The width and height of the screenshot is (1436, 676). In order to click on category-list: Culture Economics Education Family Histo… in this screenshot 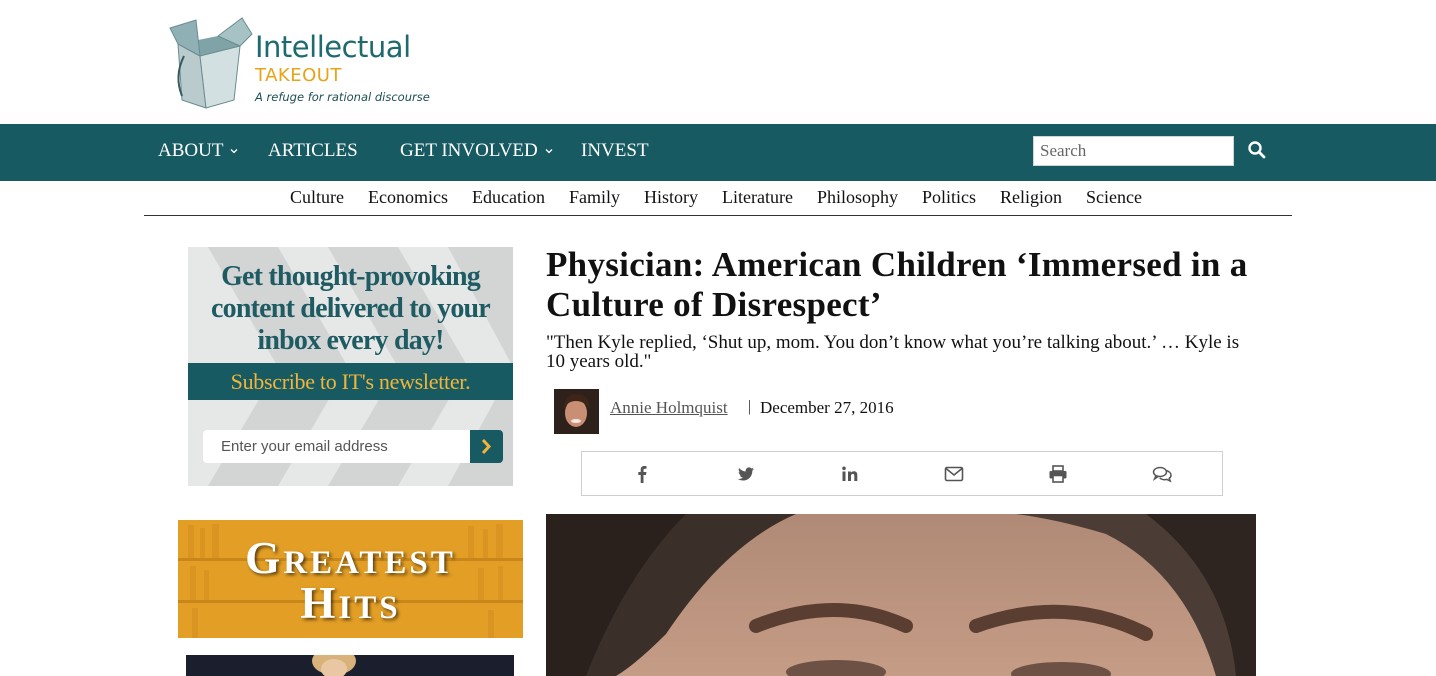, I will do `click(728, 197)`.